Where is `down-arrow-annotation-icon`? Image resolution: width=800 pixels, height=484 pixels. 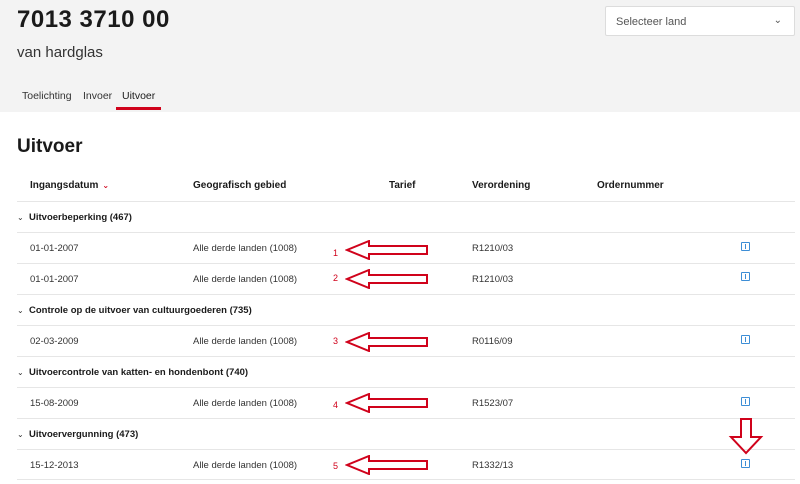
down-arrow-annotation-icon is located at coordinates (746, 436).